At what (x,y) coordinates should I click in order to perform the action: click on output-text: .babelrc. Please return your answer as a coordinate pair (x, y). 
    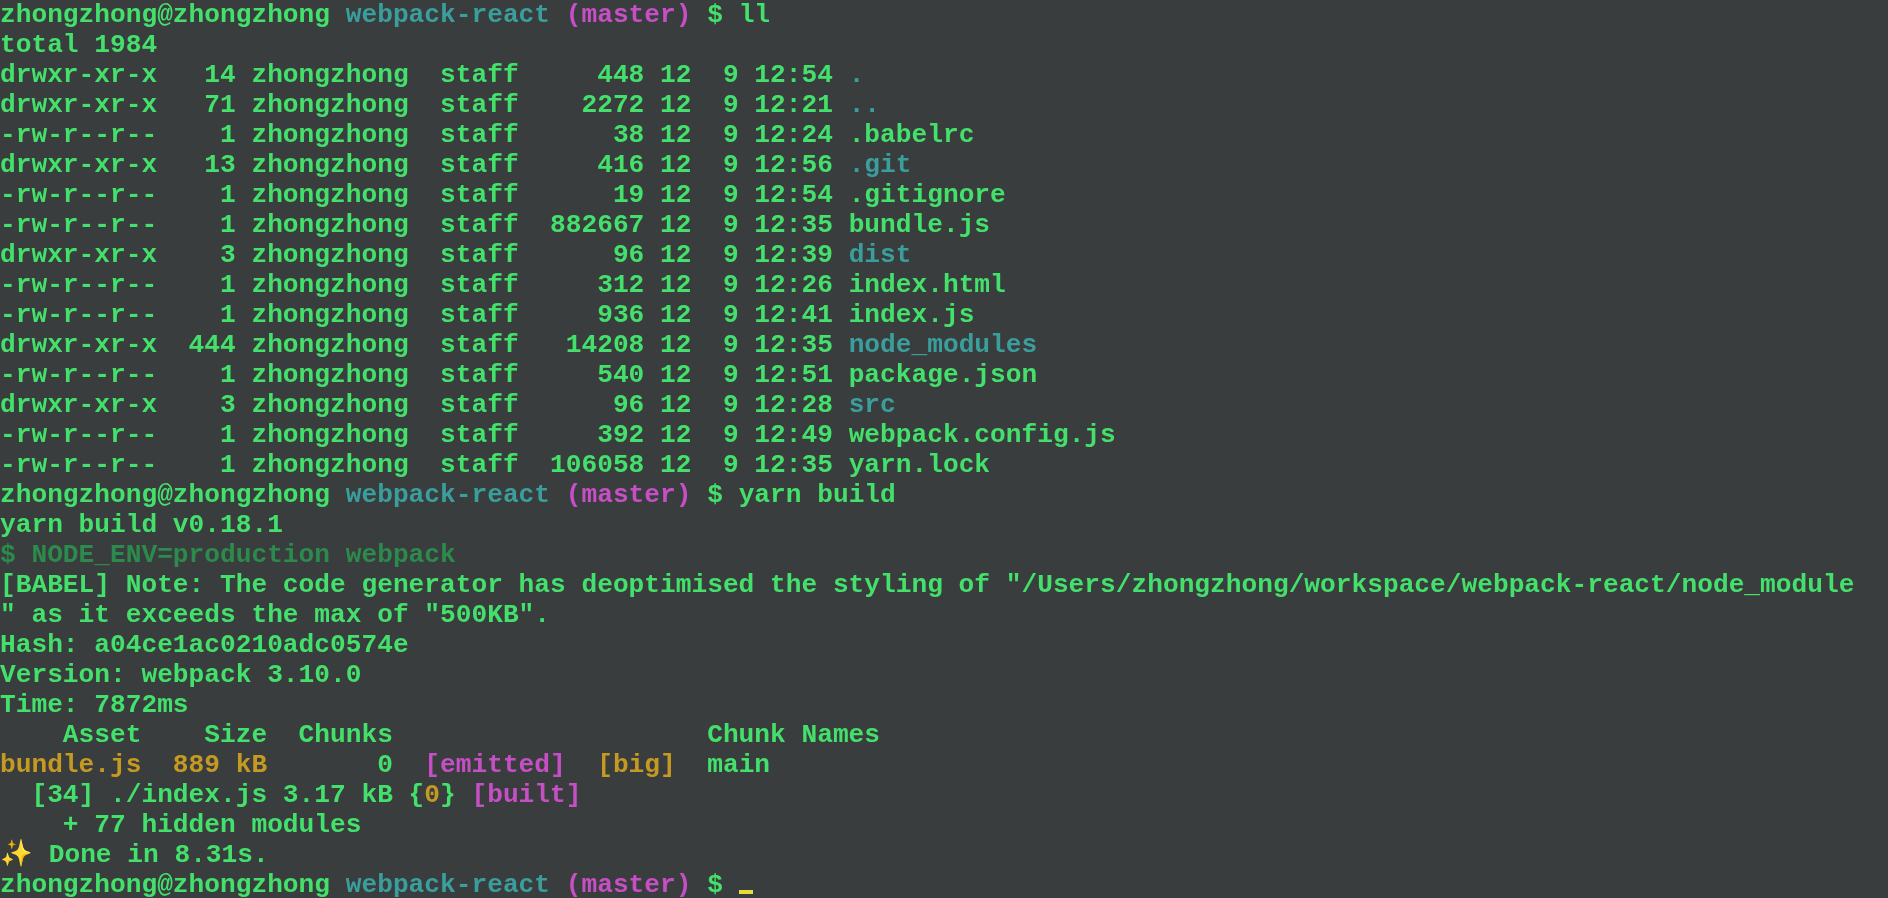
    Looking at the image, I should click on (911, 135).